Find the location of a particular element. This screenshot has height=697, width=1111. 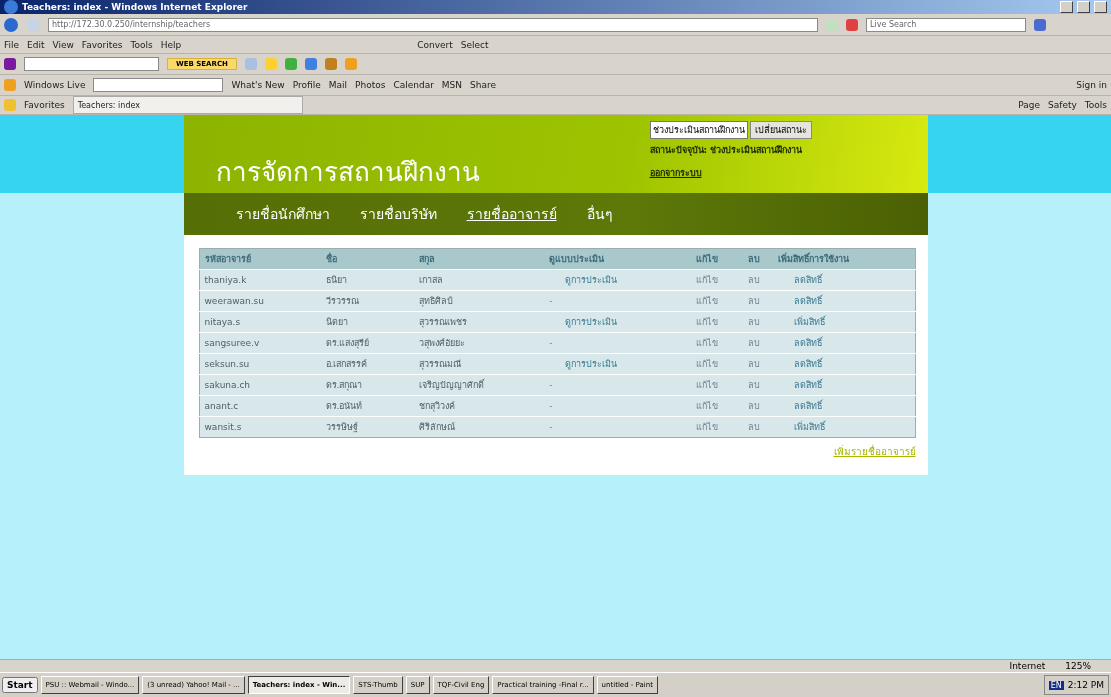

table-cell: วสุพงศ์อัยยะ is located at coordinates (479, 343).